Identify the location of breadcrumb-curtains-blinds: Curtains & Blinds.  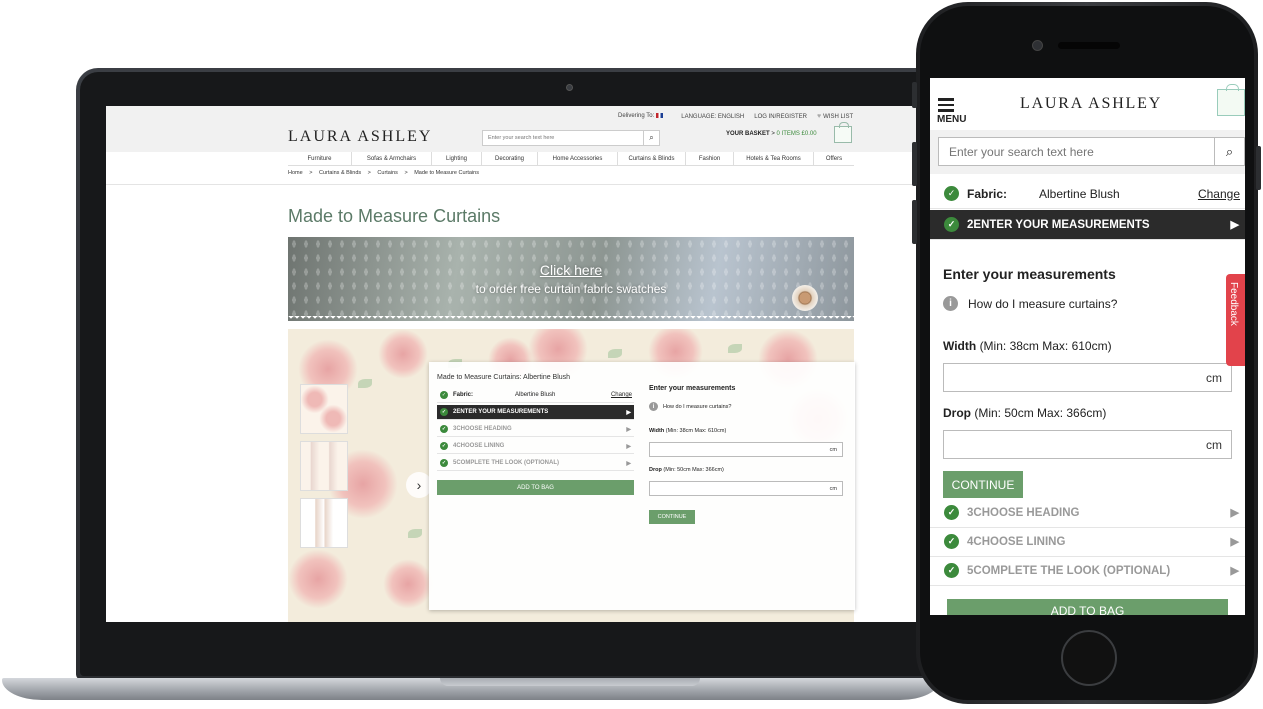
(340, 173).